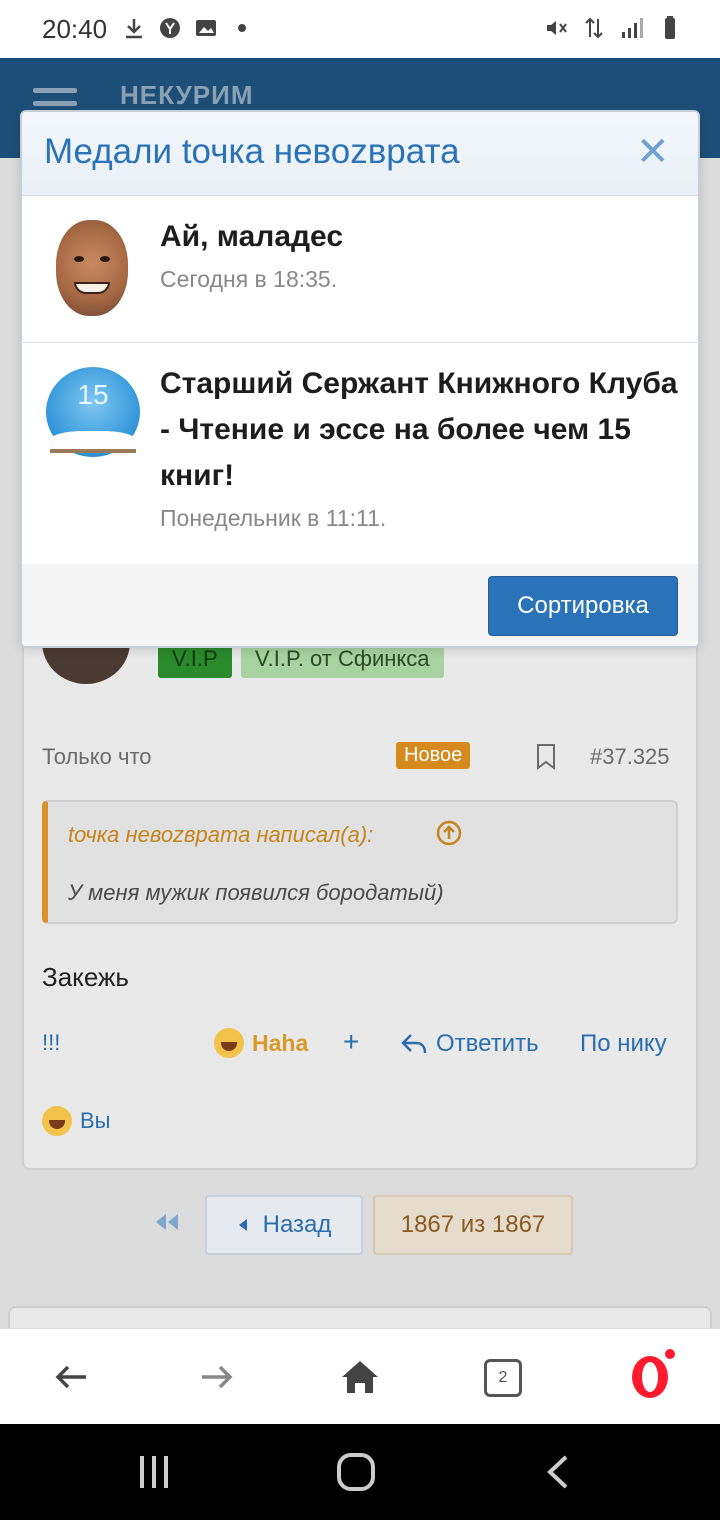 The width and height of the screenshot is (720, 1520). What do you see at coordinates (650, 1377) in the screenshot?
I see `opera-menu-icon` at bounding box center [650, 1377].